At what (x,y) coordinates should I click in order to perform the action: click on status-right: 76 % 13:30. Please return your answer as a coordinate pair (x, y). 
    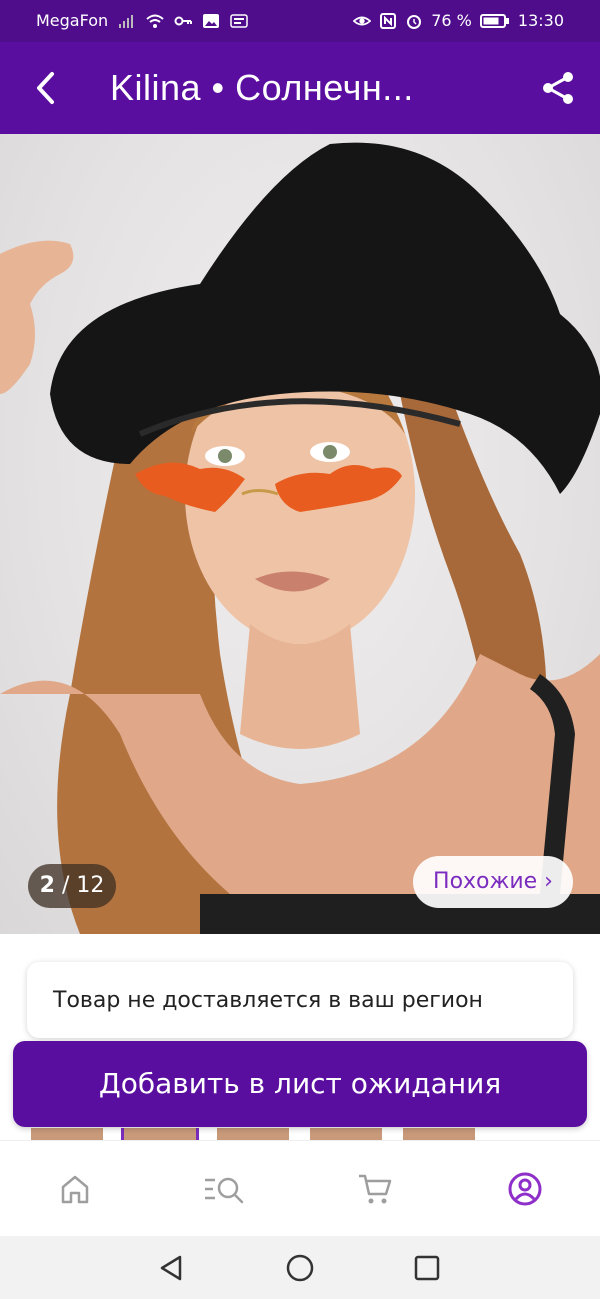
    Looking at the image, I should click on (458, 20).